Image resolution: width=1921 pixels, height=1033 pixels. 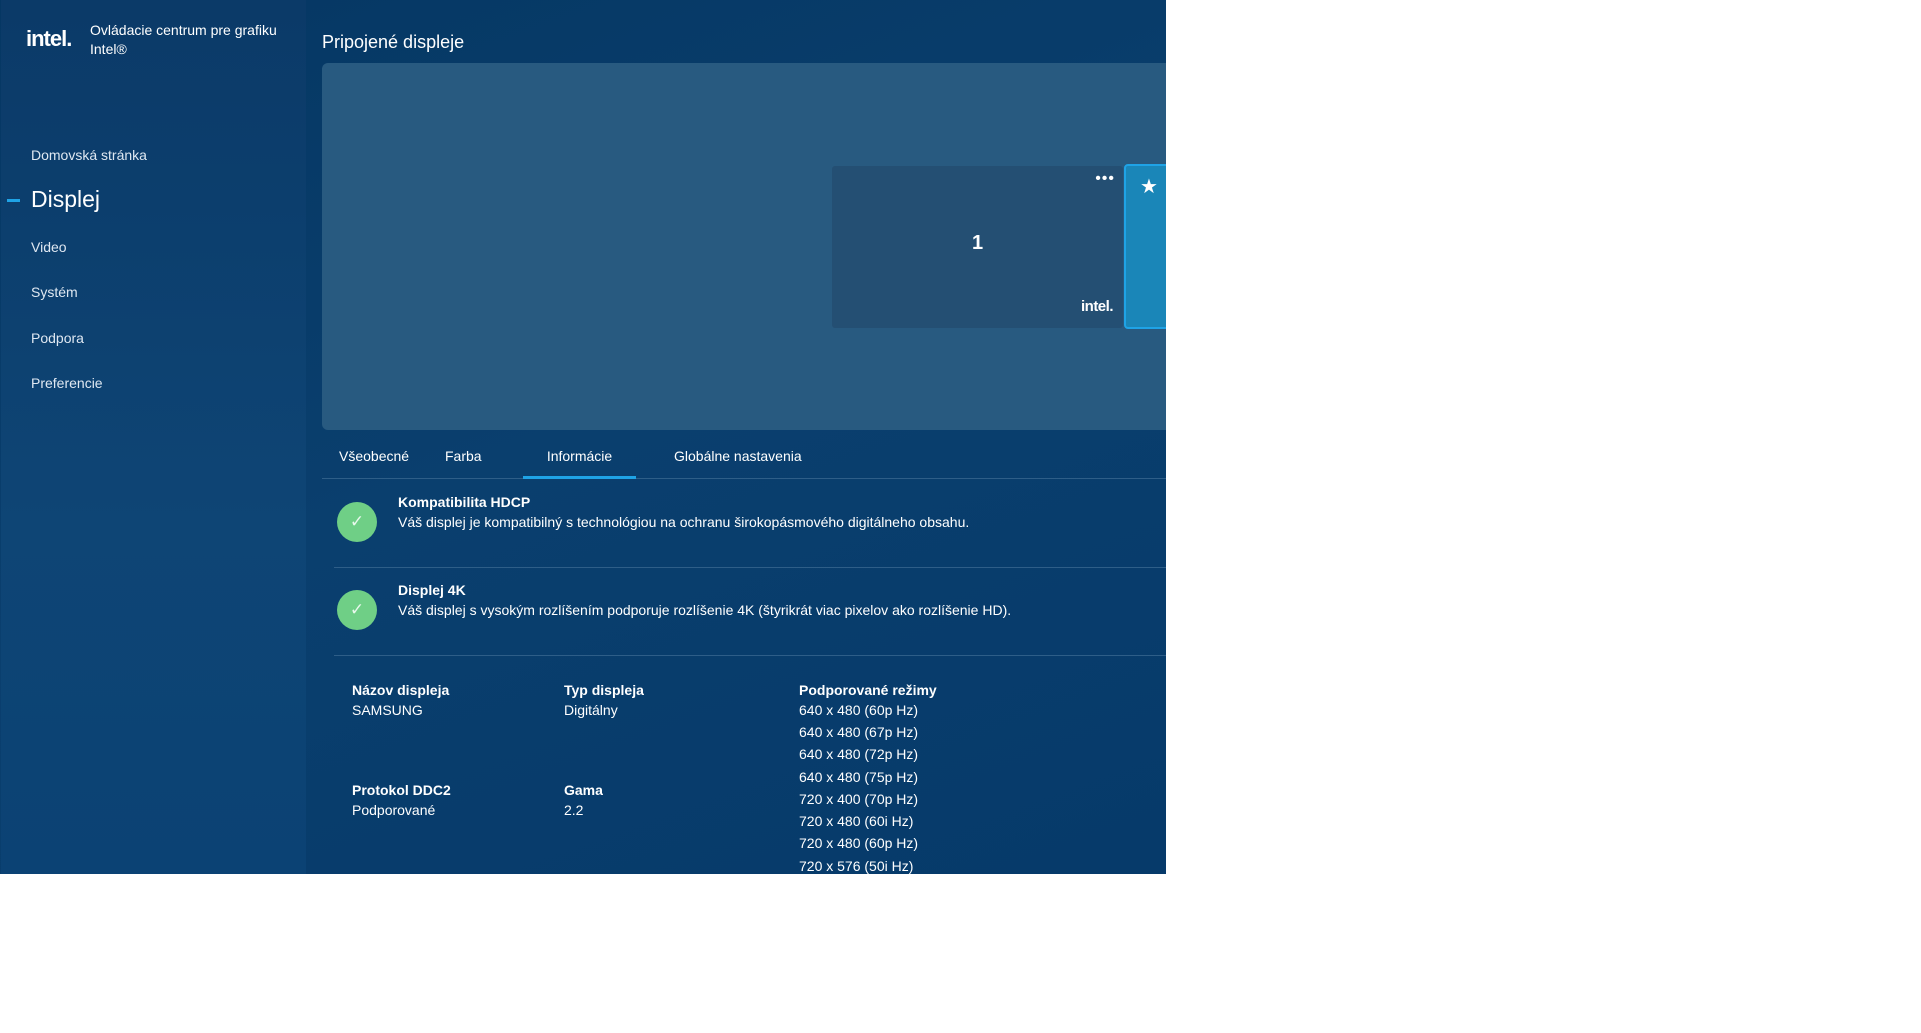 What do you see at coordinates (183, 39) in the screenshot?
I see `app-title: Ovládacie centrum pre grafiku Intel®` at bounding box center [183, 39].